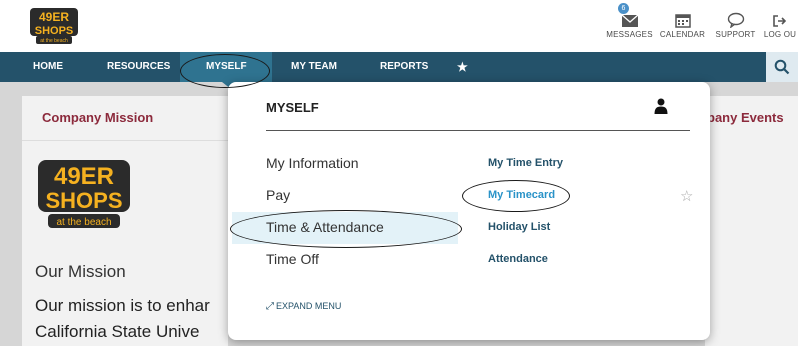  I want to click on company-events-title: pany Events, so click(745, 117).